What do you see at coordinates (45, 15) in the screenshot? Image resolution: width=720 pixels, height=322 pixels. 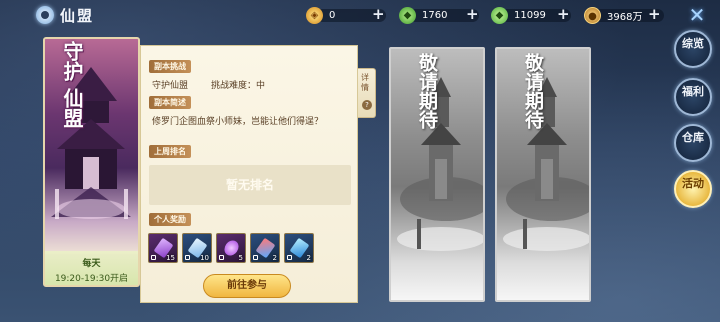 I see `back-button` at bounding box center [45, 15].